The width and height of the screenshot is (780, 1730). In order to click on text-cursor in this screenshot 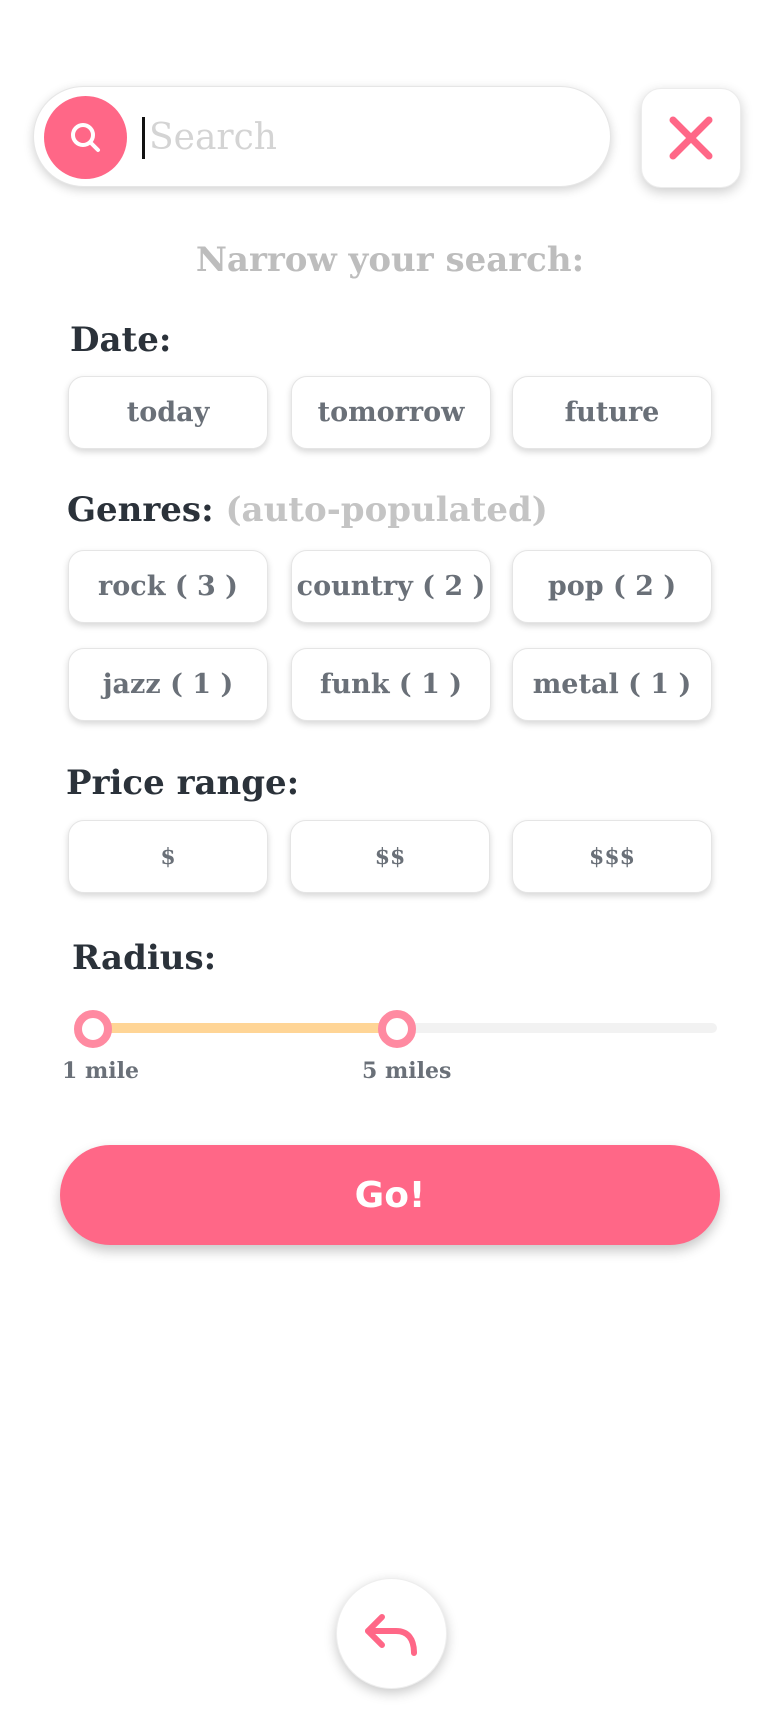, I will do `click(143, 138)`.